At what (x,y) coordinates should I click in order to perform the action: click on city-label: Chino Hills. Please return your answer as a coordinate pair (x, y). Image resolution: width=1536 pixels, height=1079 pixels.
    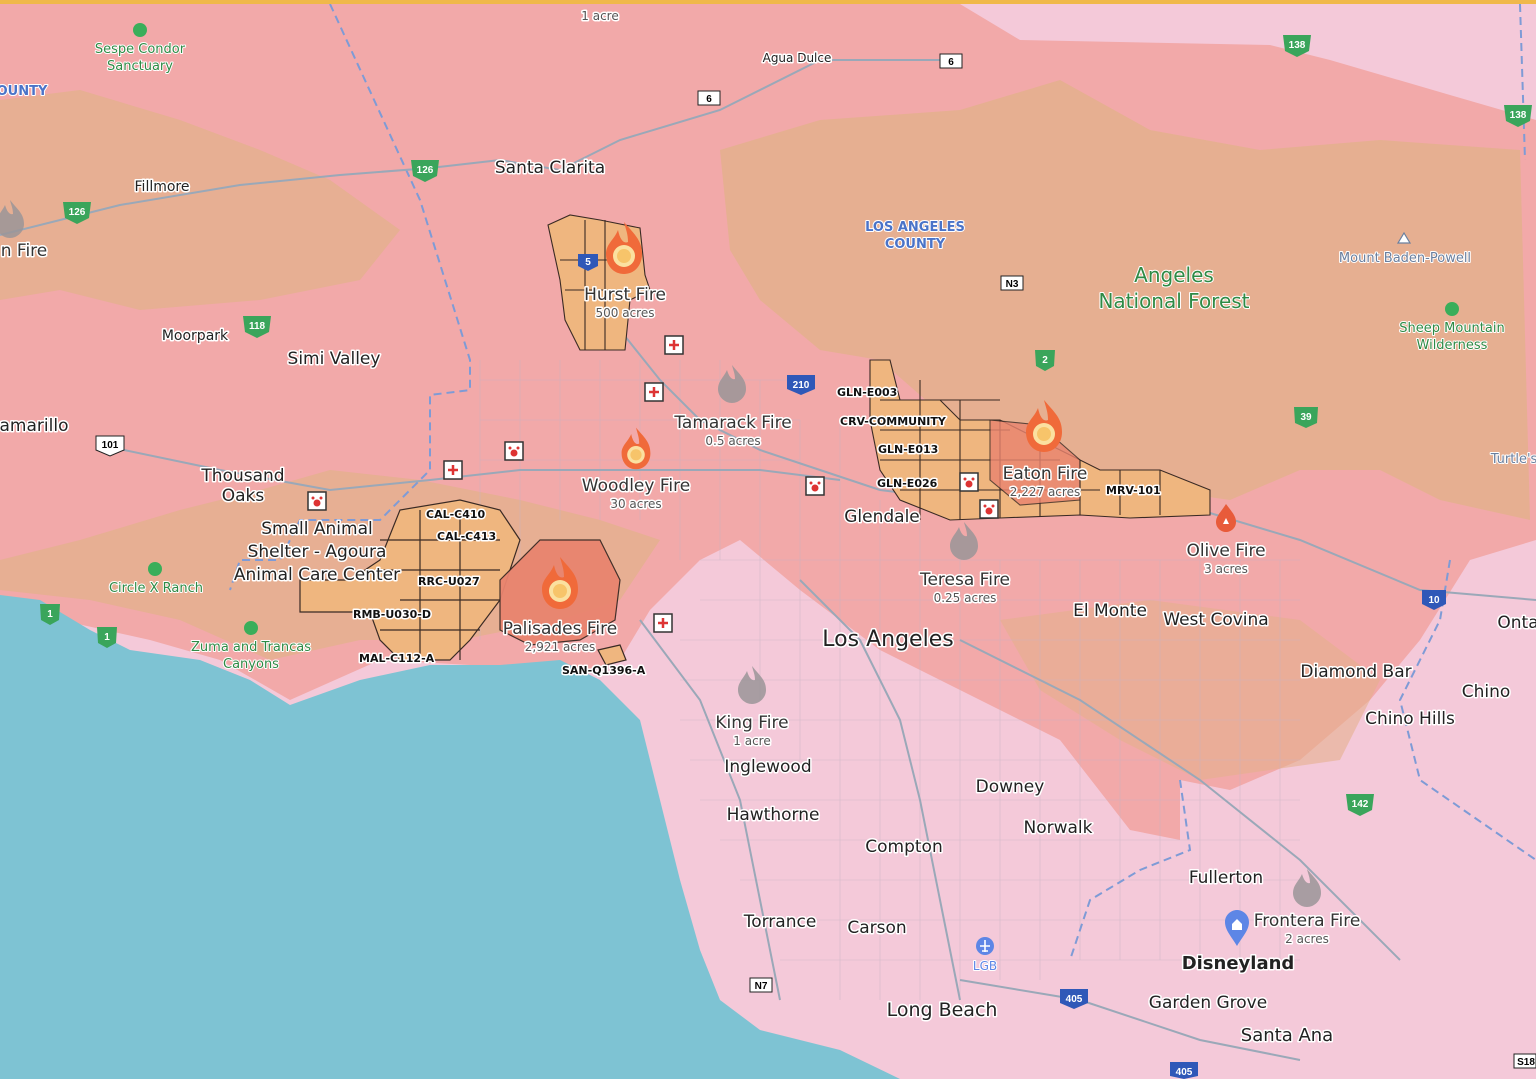
    Looking at the image, I should click on (1410, 719).